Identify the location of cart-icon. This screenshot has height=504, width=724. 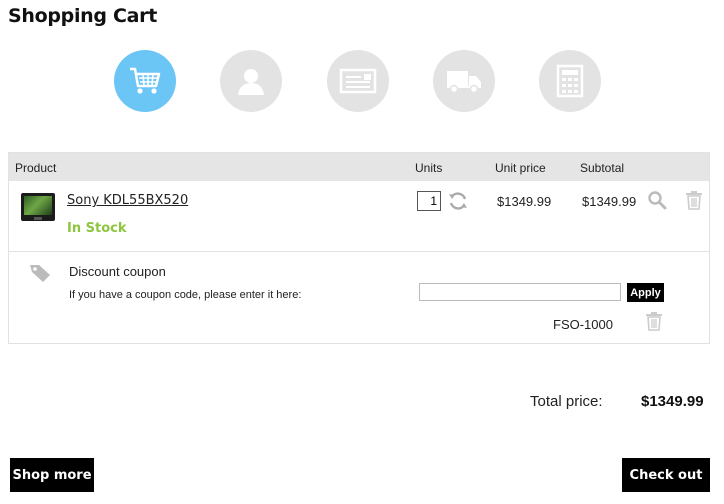
(145, 80).